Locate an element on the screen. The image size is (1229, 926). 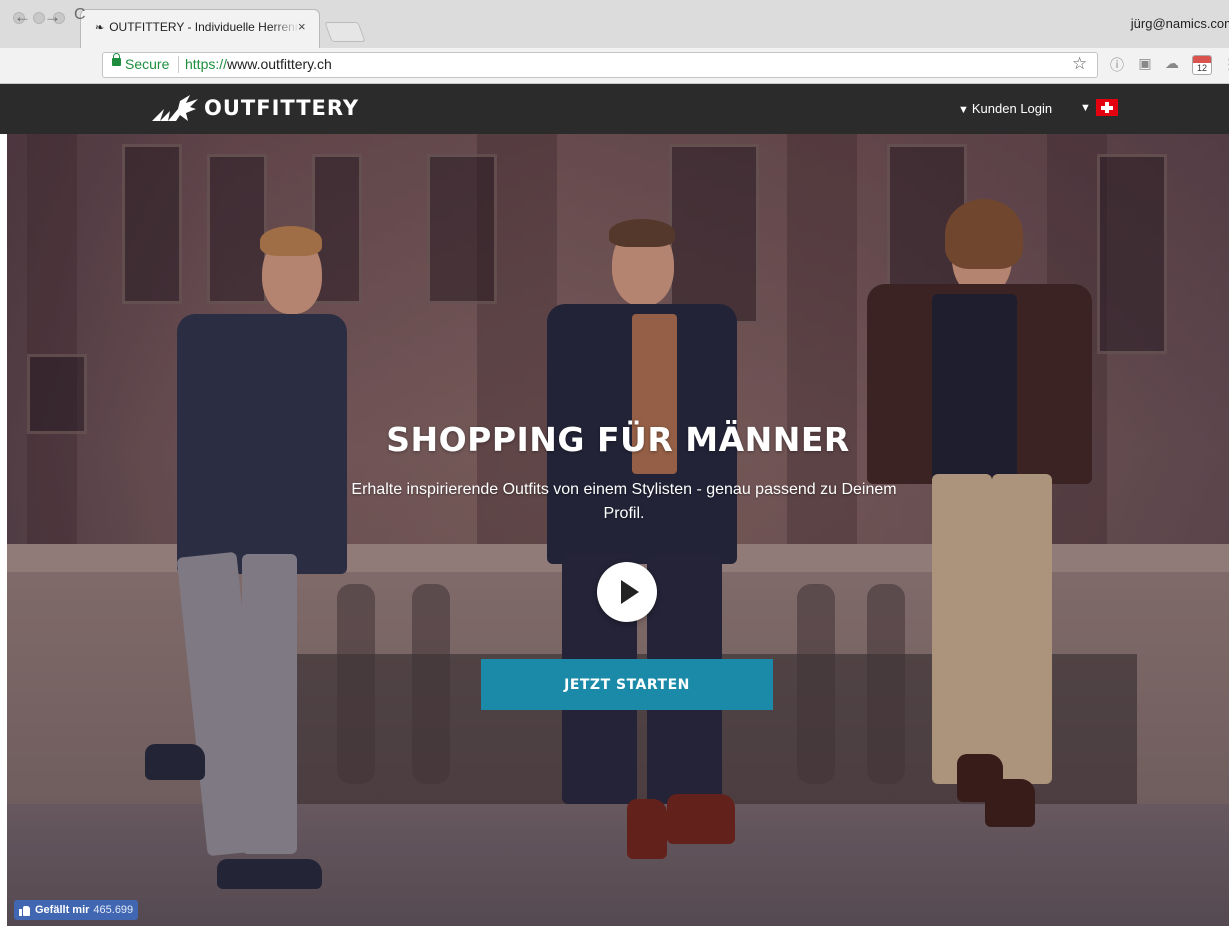
brand-logo: OUTFITTERY is located at coordinates (254, 108).